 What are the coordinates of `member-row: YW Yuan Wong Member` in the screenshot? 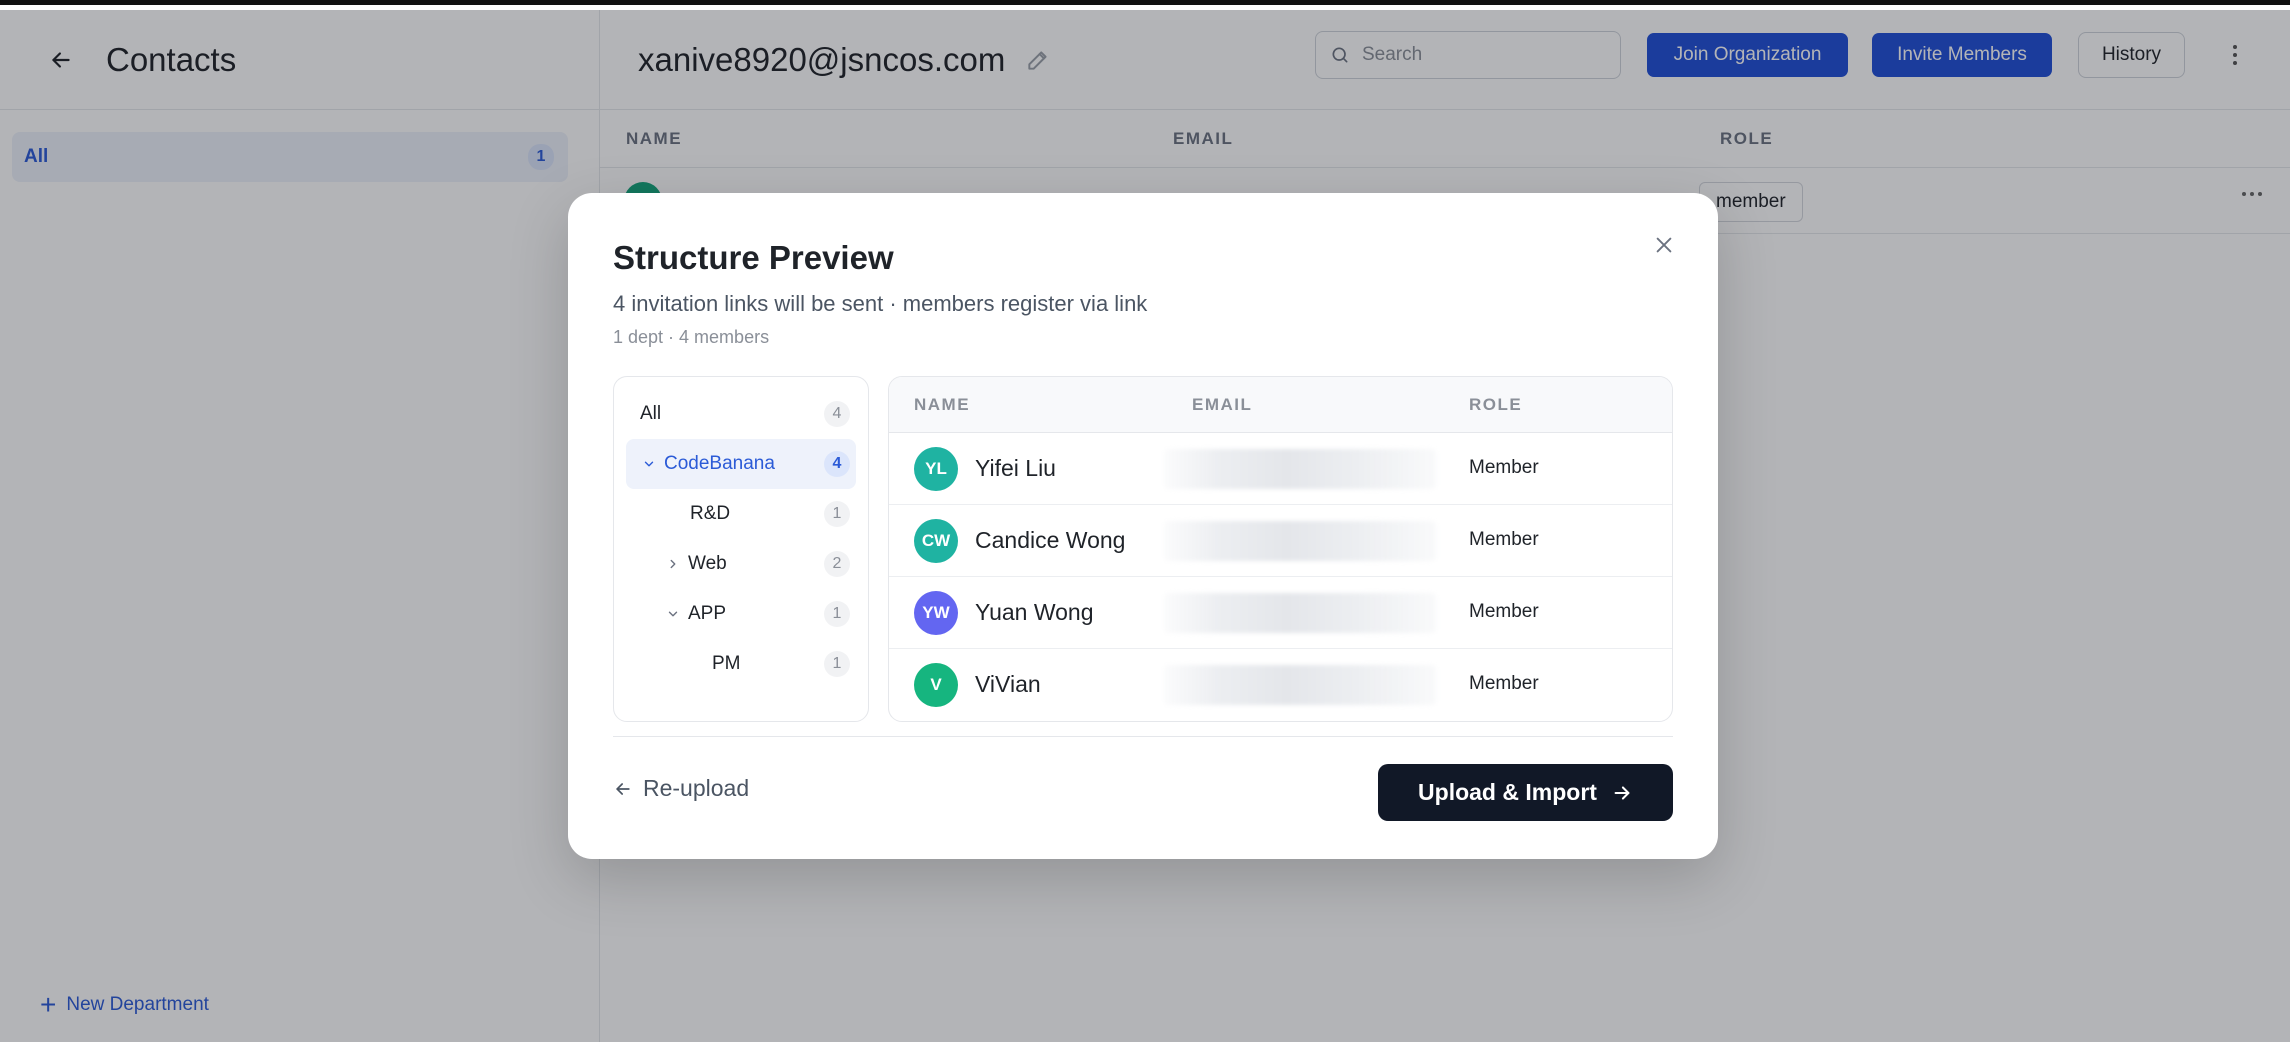 It's located at (1280, 613).